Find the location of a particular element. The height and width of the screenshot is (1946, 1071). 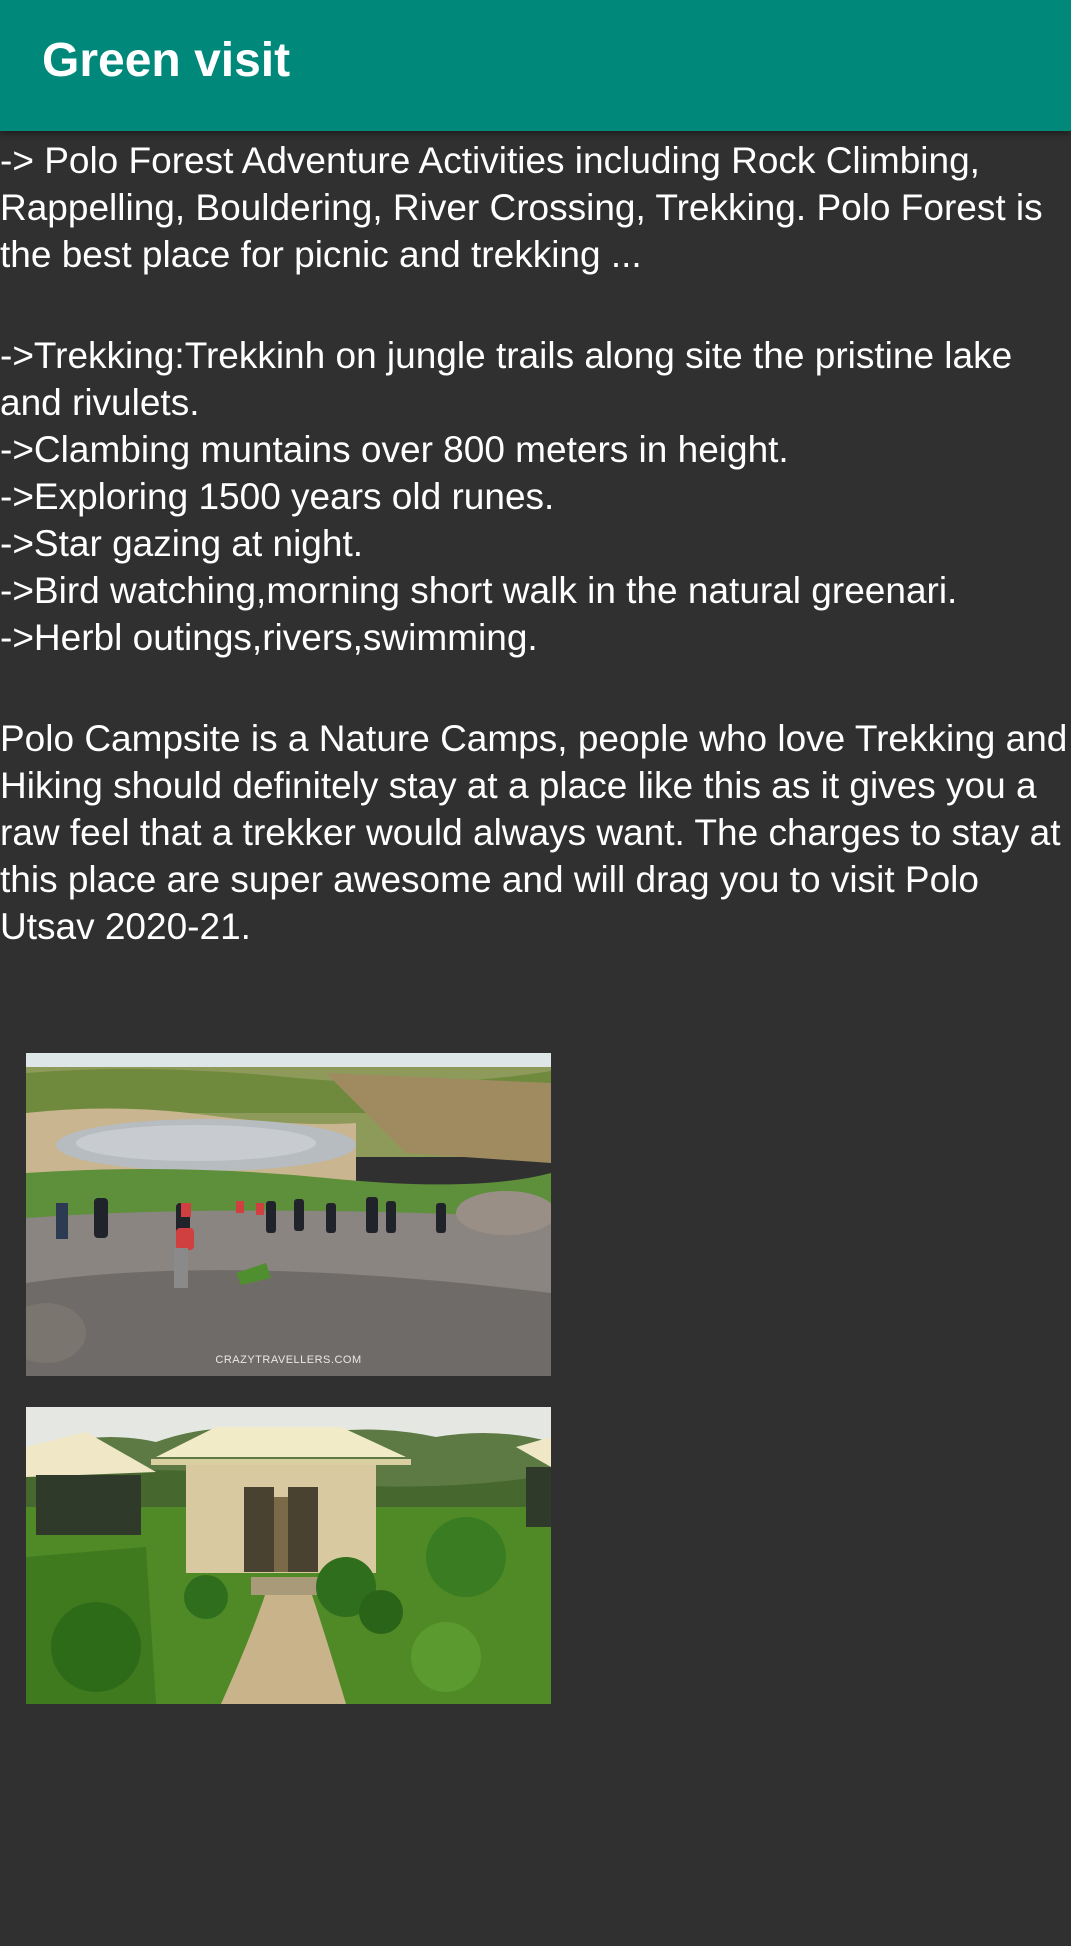

app-bar: Green visit is located at coordinates (535, 65).